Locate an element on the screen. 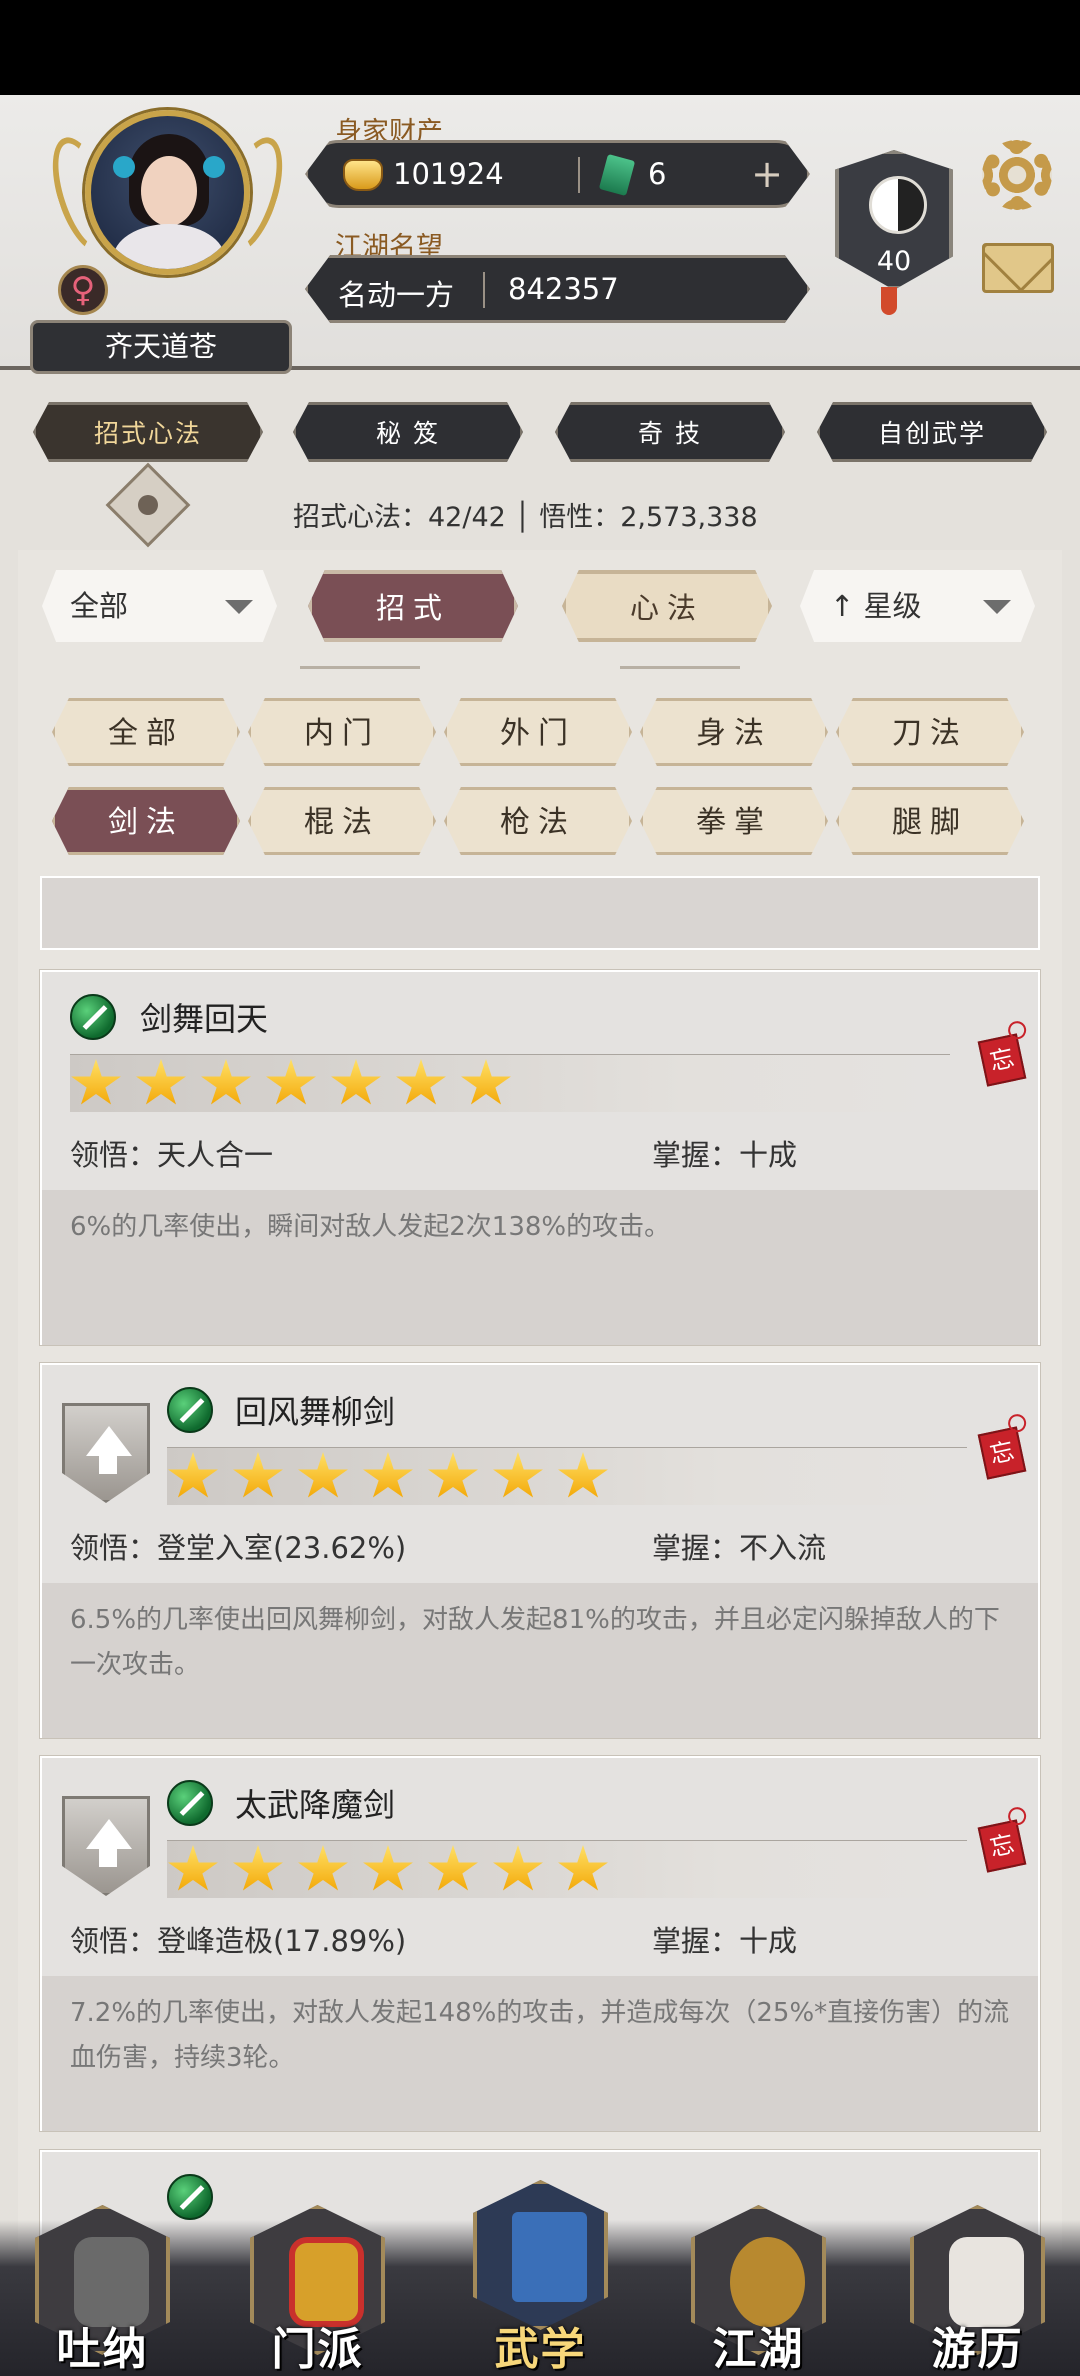 This screenshot has height=2376, width=1080. gold-amount: 101924 is located at coordinates (448, 174).